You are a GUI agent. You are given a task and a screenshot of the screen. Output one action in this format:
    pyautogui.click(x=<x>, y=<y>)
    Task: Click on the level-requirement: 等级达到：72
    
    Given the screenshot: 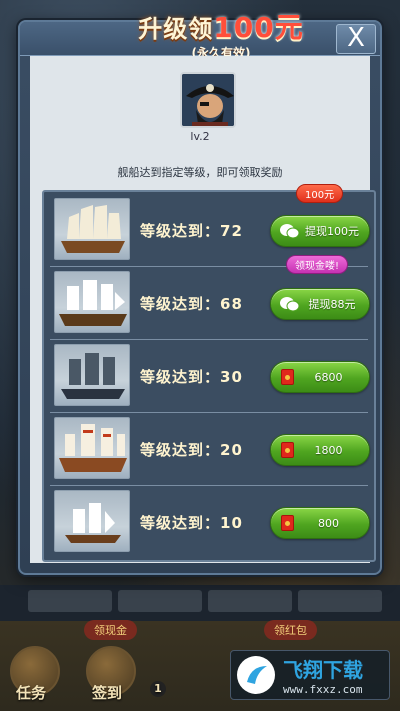 What is the action you would take?
    pyautogui.click(x=191, y=231)
    